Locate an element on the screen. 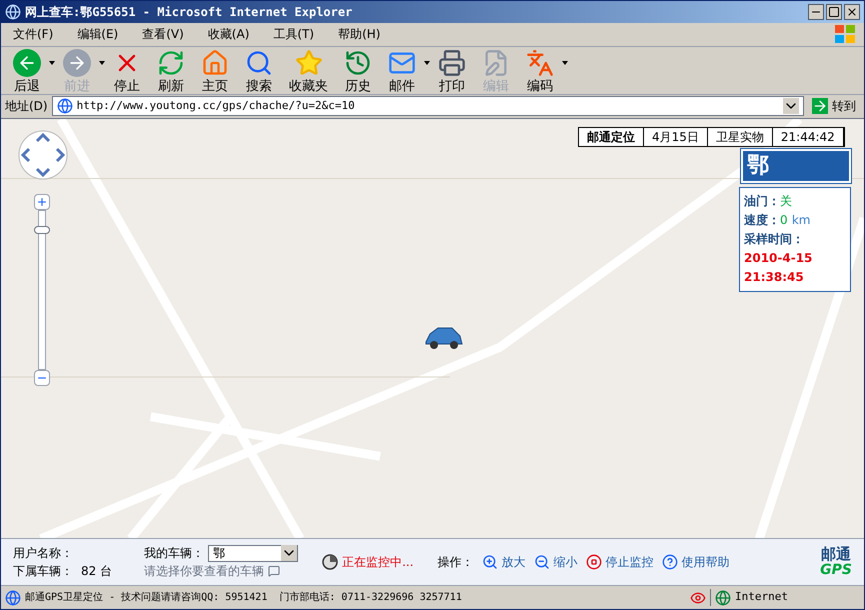 This screenshot has width=865, height=610. gps-logo: 邮通 GPS is located at coordinates (836, 562).